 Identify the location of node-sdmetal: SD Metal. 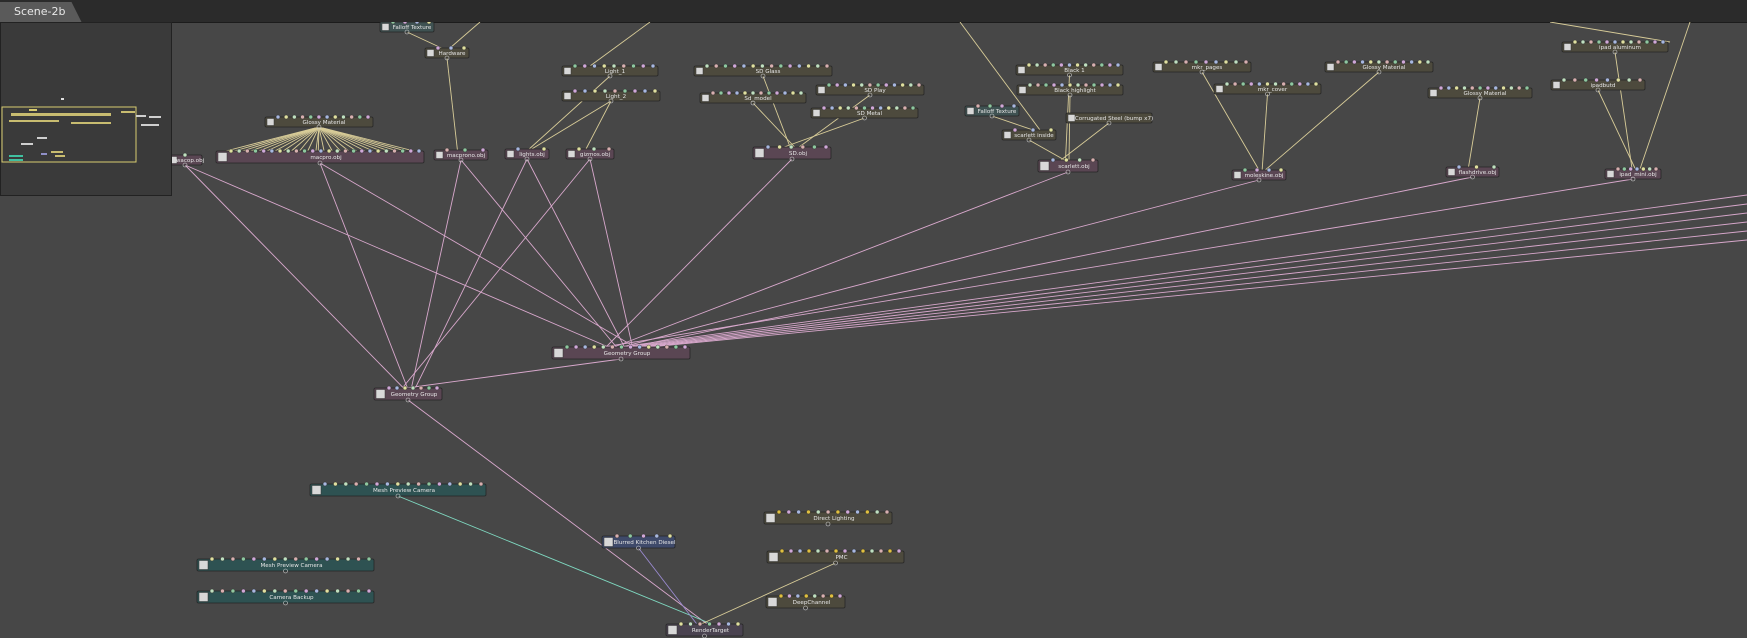
(864, 113).